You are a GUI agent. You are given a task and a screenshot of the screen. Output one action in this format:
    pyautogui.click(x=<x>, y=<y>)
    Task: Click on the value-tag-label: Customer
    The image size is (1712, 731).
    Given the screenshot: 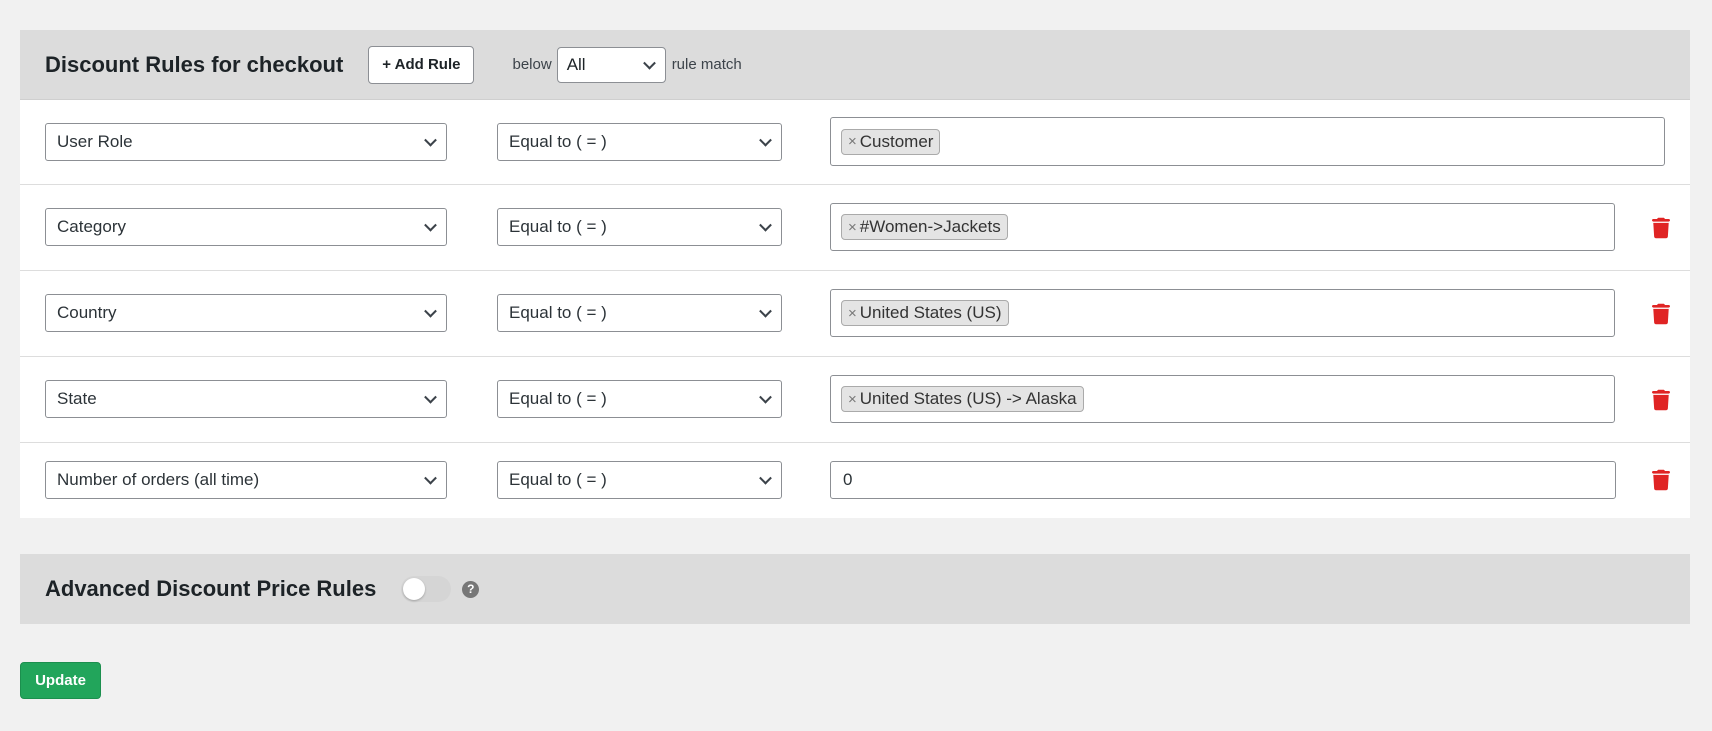 What is the action you would take?
    pyautogui.click(x=896, y=141)
    